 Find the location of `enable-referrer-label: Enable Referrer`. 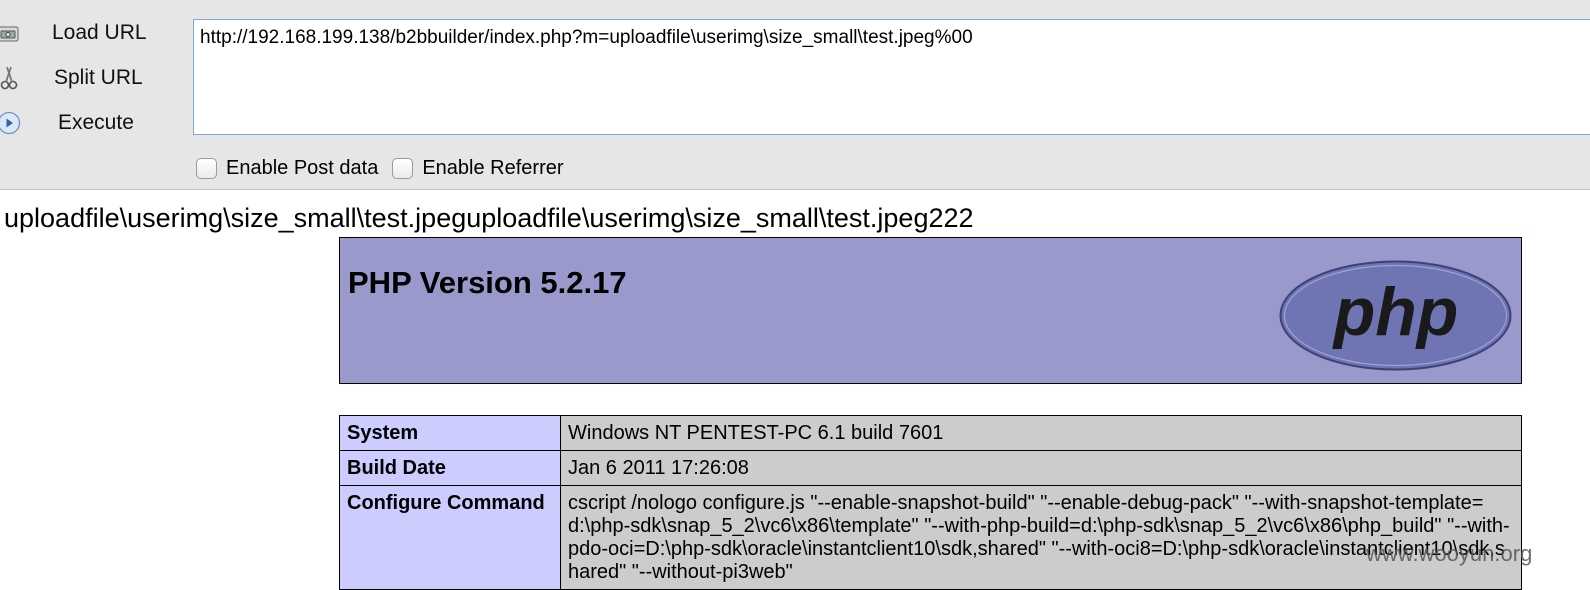

enable-referrer-label: Enable Referrer is located at coordinates (493, 167).